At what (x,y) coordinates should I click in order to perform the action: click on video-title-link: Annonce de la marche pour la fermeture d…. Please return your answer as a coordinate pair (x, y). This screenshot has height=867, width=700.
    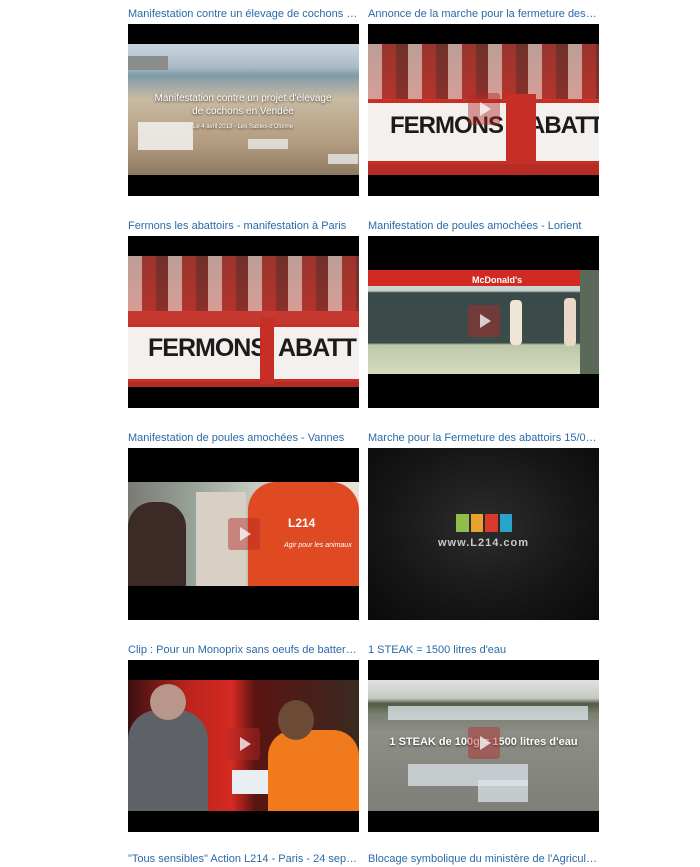
    Looking at the image, I should click on (483, 15).